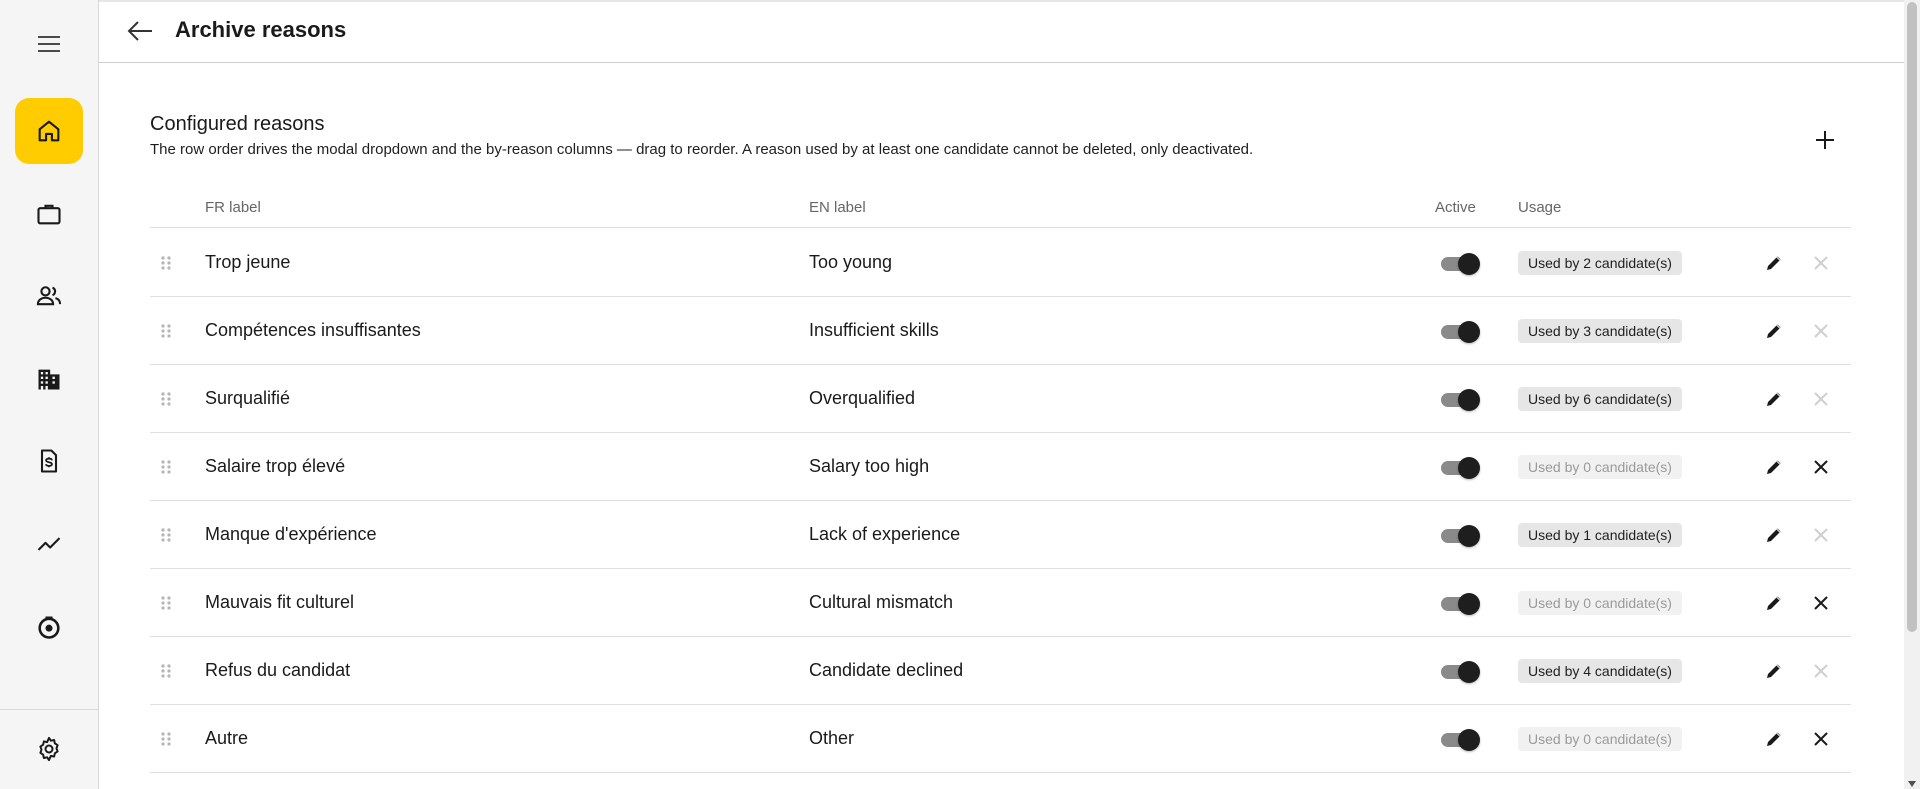 This screenshot has height=789, width=1920. I want to click on en-label: Salary too high, so click(869, 466).